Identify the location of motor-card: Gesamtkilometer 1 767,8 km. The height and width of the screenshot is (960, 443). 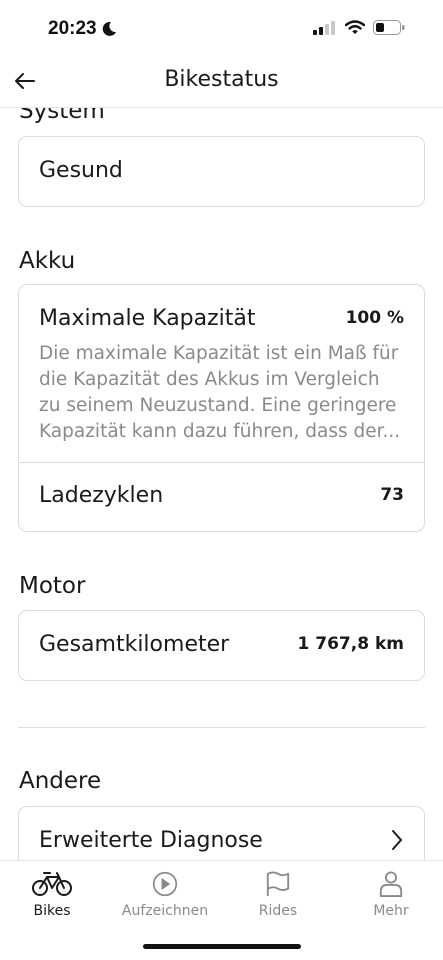
(221, 645).